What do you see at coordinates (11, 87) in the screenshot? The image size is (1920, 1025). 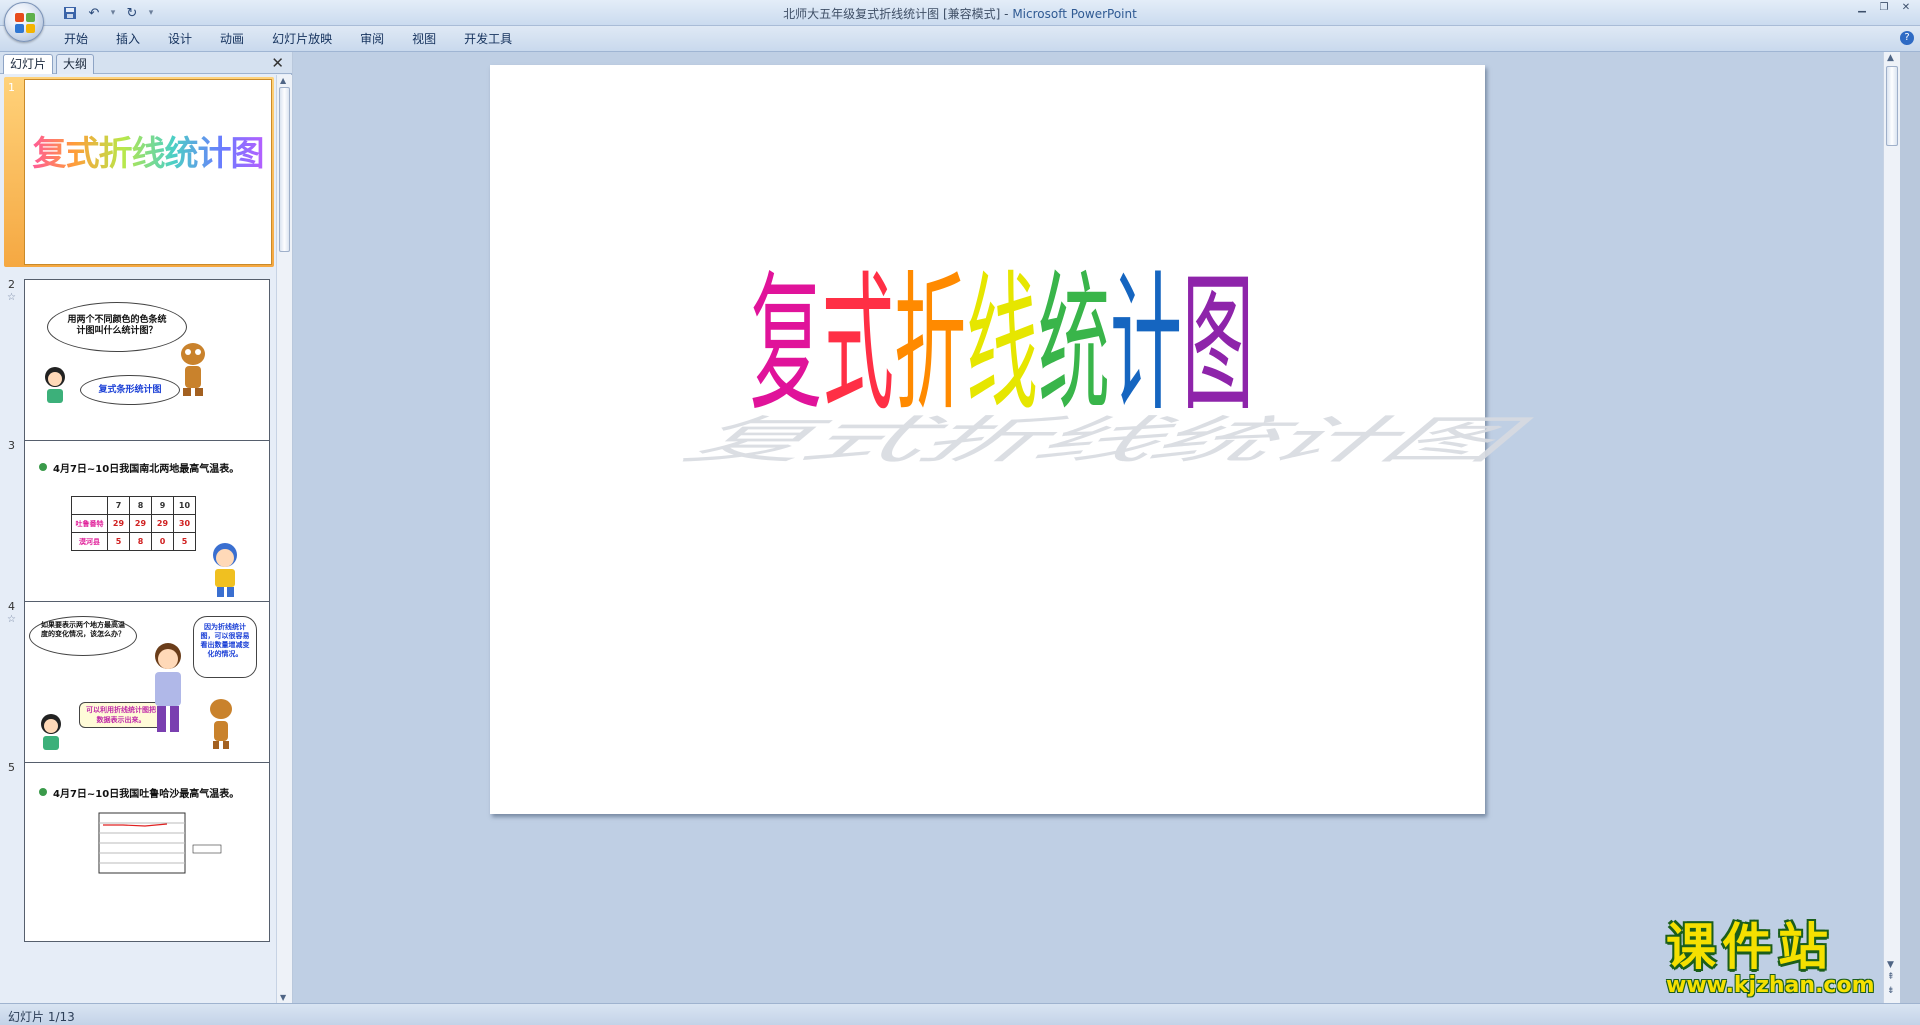 I see `slide-number: 1` at bounding box center [11, 87].